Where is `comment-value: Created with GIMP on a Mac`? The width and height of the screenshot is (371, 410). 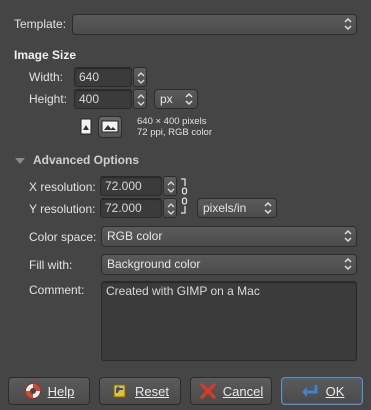
comment-value: Created with GIMP on a Mac is located at coordinates (183, 291).